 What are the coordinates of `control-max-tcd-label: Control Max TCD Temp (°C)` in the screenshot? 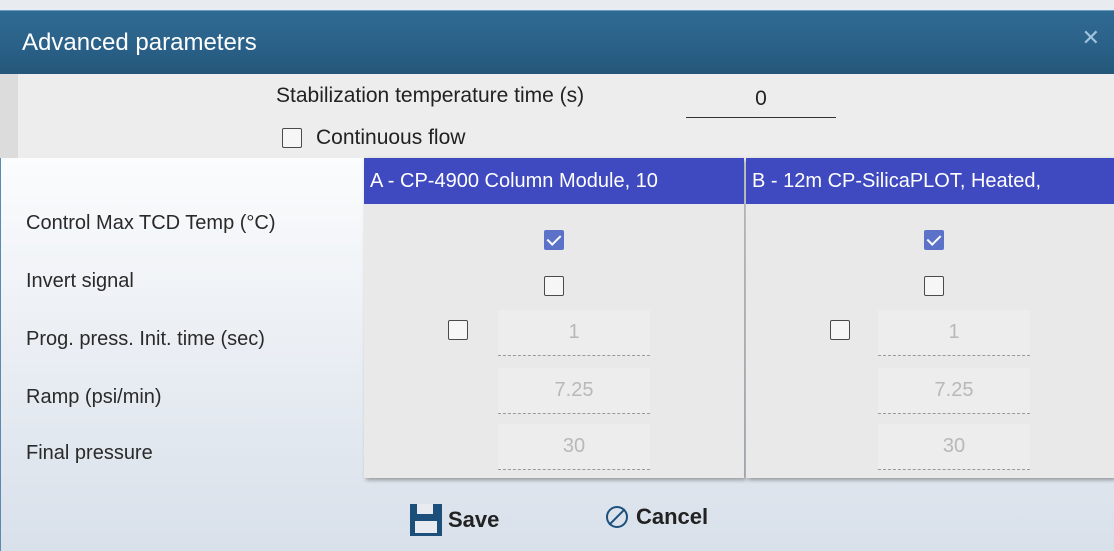 It's located at (151, 223).